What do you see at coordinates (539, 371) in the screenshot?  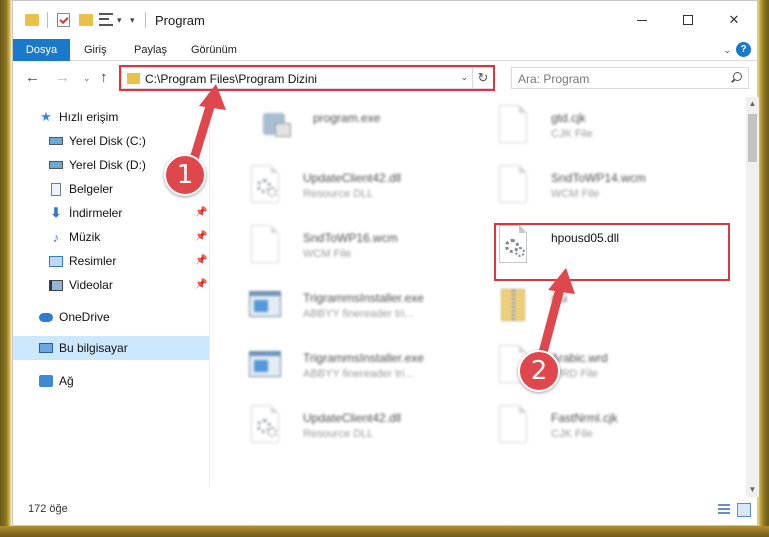 I see `step-badge-2: 2` at bounding box center [539, 371].